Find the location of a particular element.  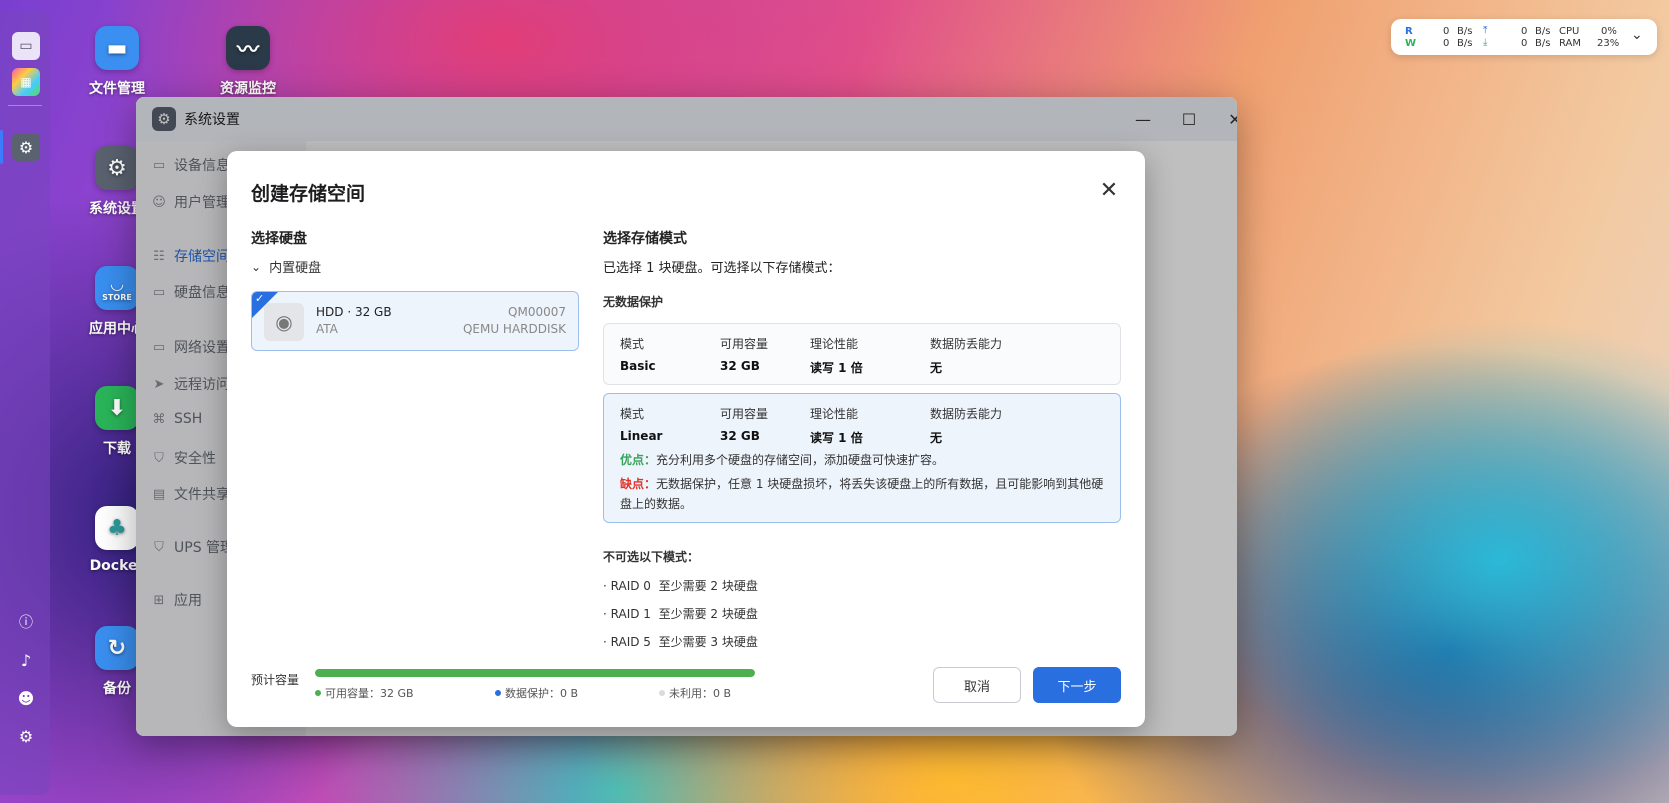

bell-icon: ♪ is located at coordinates (26, 660).